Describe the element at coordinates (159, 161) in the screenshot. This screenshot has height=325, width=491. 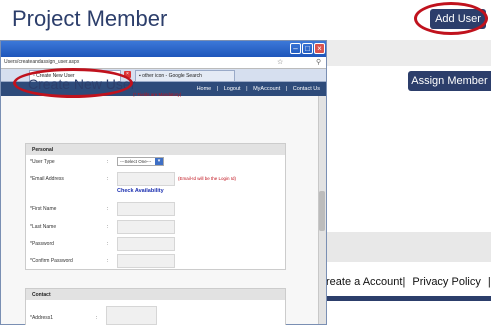
I see `dropdown-arrow-icon: ▾` at that location.